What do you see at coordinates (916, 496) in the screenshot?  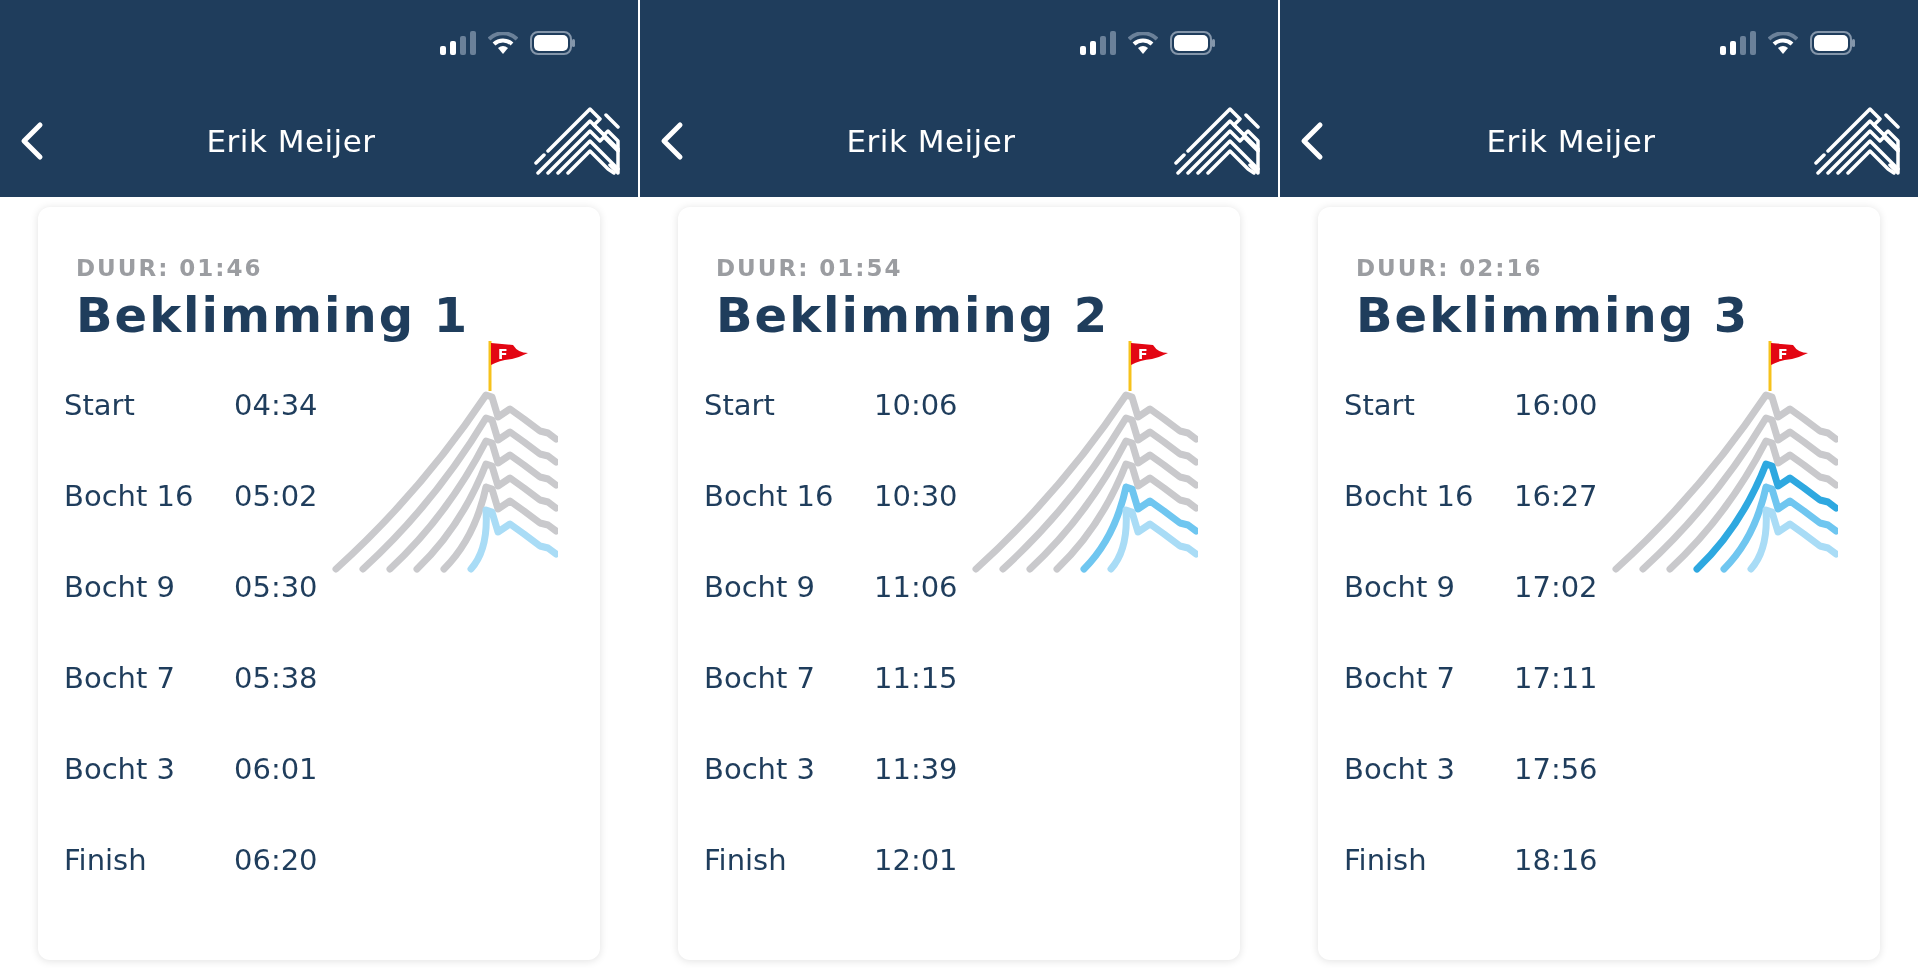 I see `split-time: 10:30` at bounding box center [916, 496].